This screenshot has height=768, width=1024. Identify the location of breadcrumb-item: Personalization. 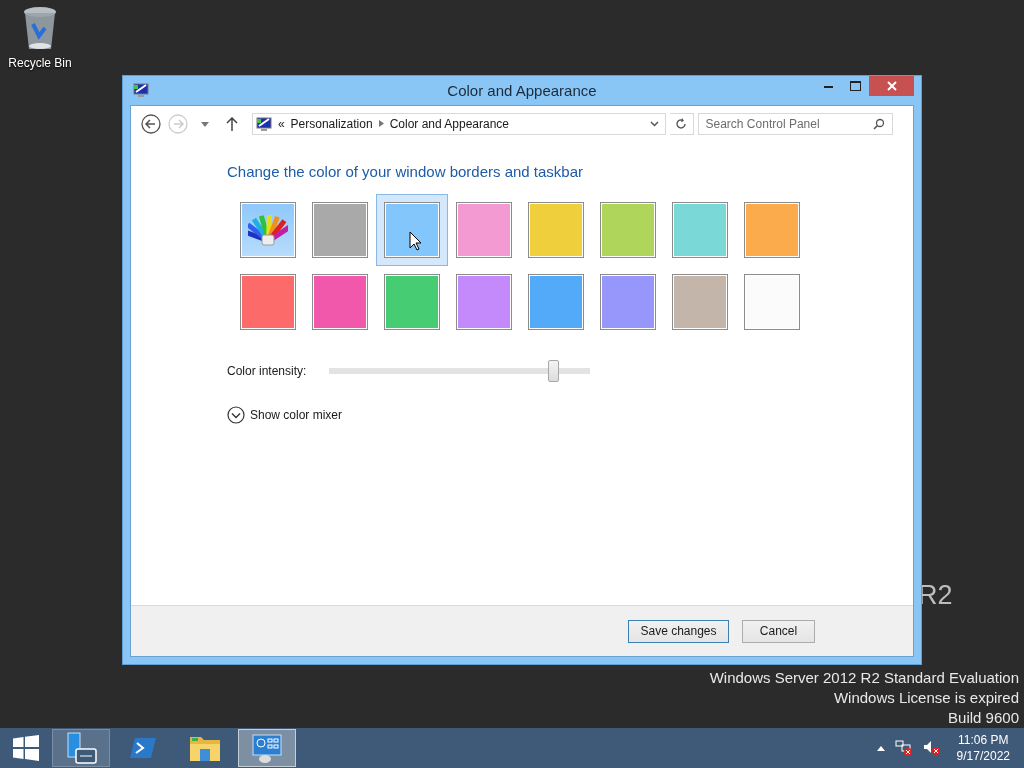
(331, 124).